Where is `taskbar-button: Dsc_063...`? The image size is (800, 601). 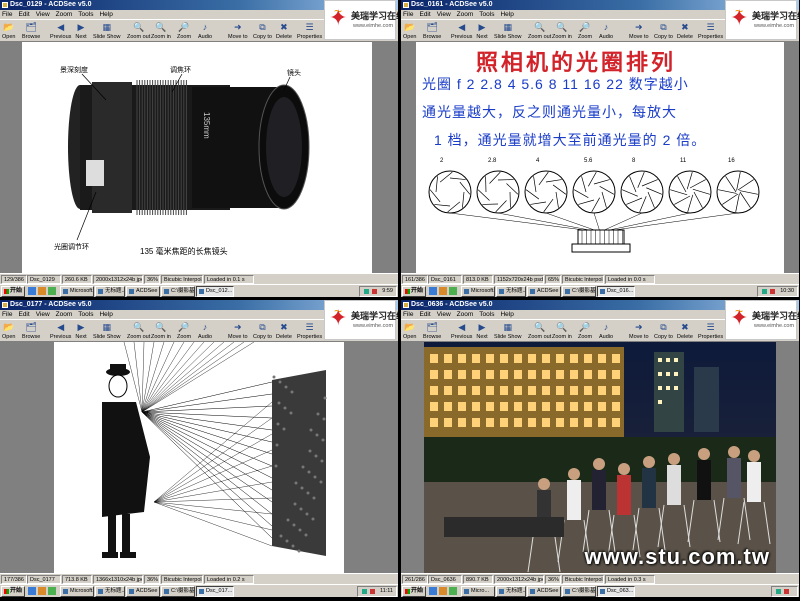 taskbar-button: Dsc_063... is located at coordinates (616, 591).